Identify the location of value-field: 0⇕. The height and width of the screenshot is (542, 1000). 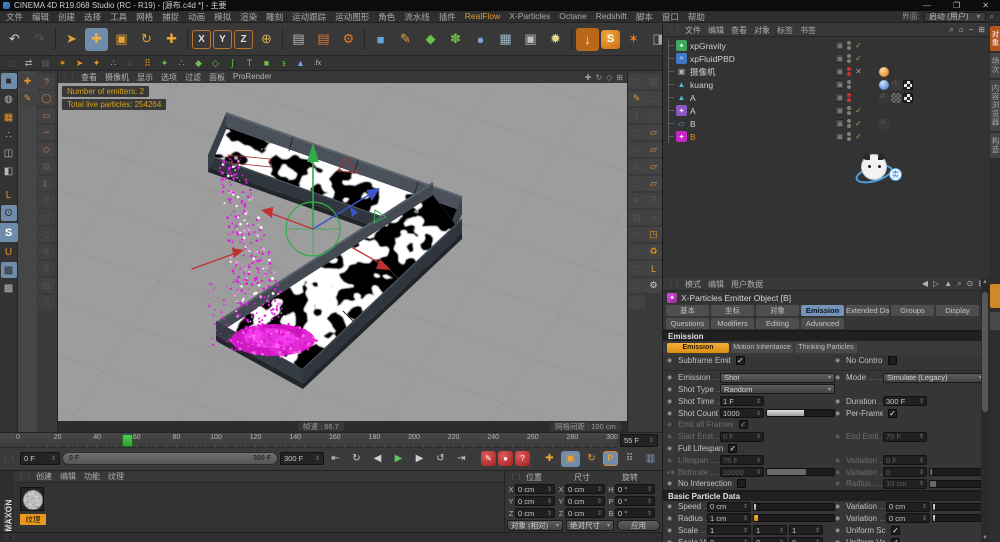
(770, 539).